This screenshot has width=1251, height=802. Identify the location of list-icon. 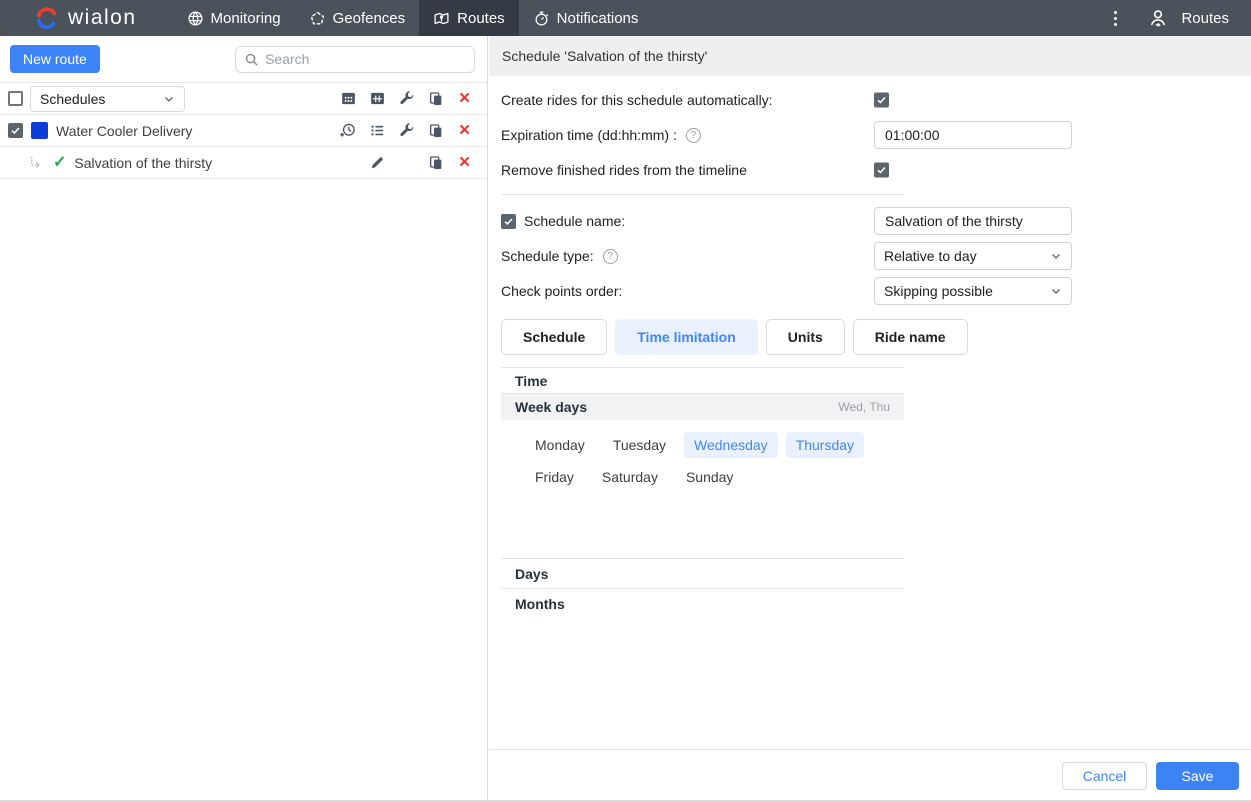
(378, 131).